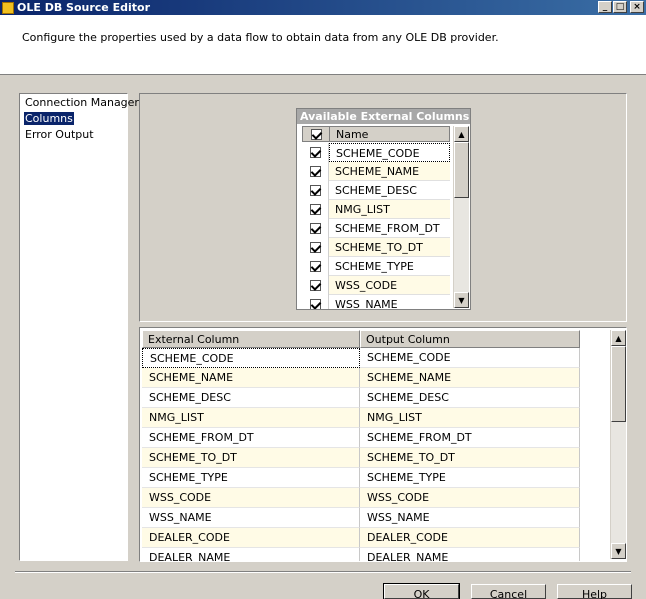  I want to click on table-row: WSS_NAME WSS_NAME, so click(361, 518).